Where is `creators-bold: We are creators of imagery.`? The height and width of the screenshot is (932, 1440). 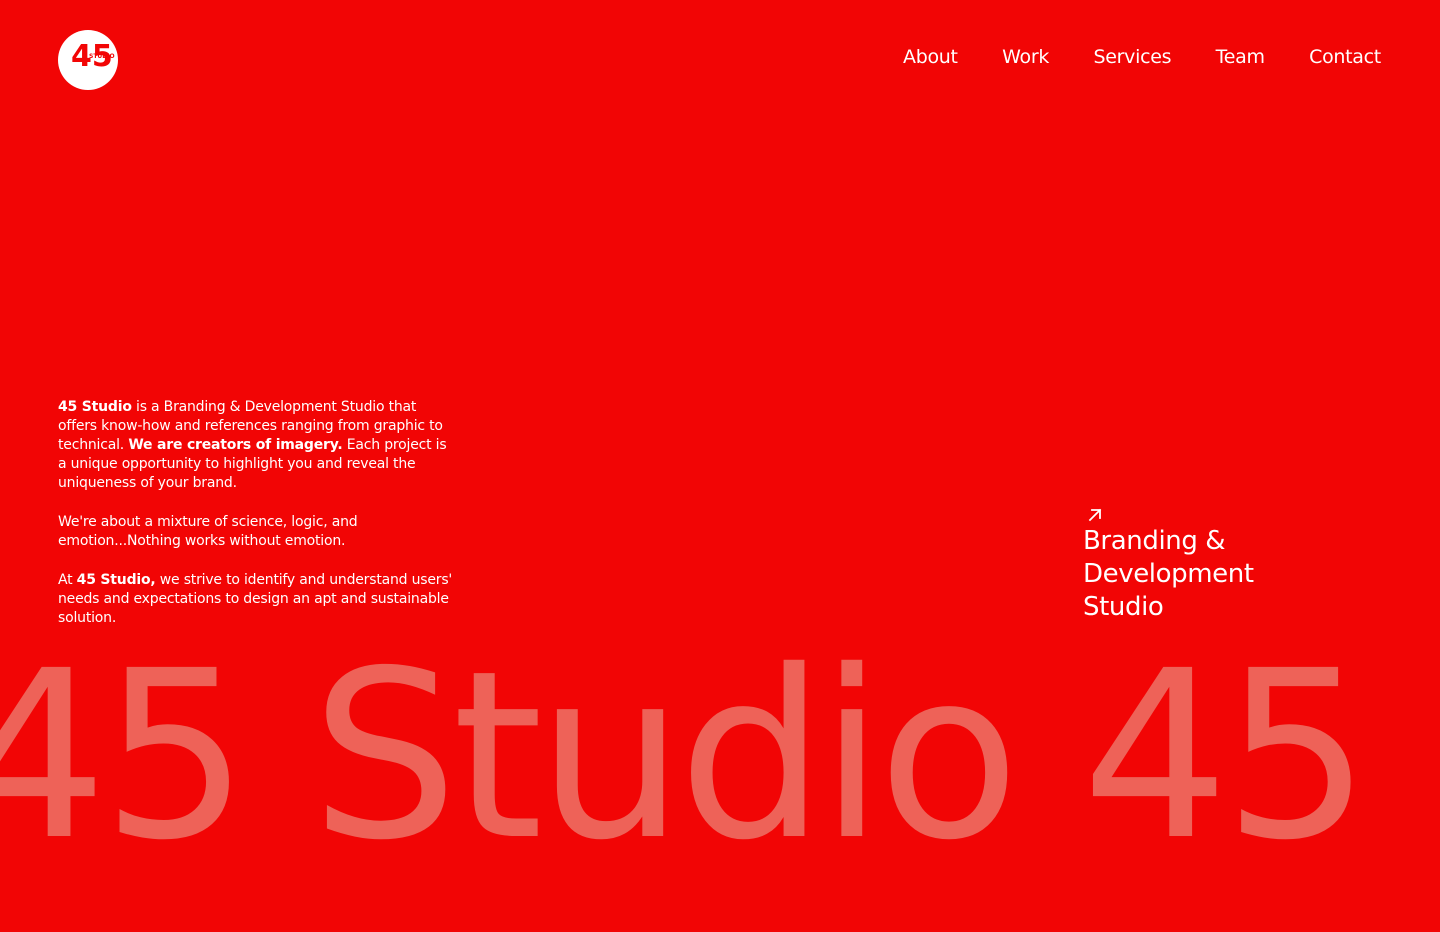 creators-bold: We are creators of imagery. is located at coordinates (235, 445).